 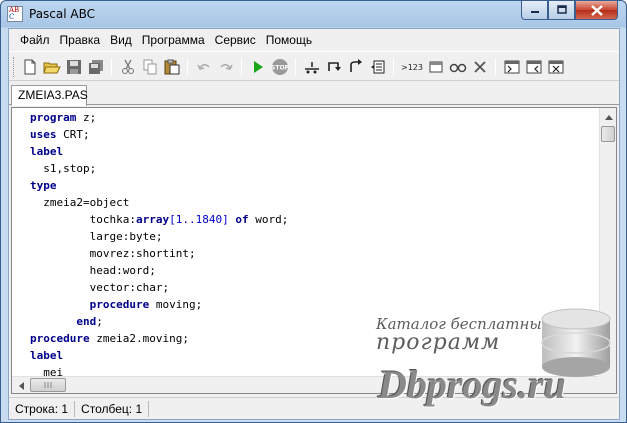 I want to click on code-keyword: procedure, so click(x=60, y=338).